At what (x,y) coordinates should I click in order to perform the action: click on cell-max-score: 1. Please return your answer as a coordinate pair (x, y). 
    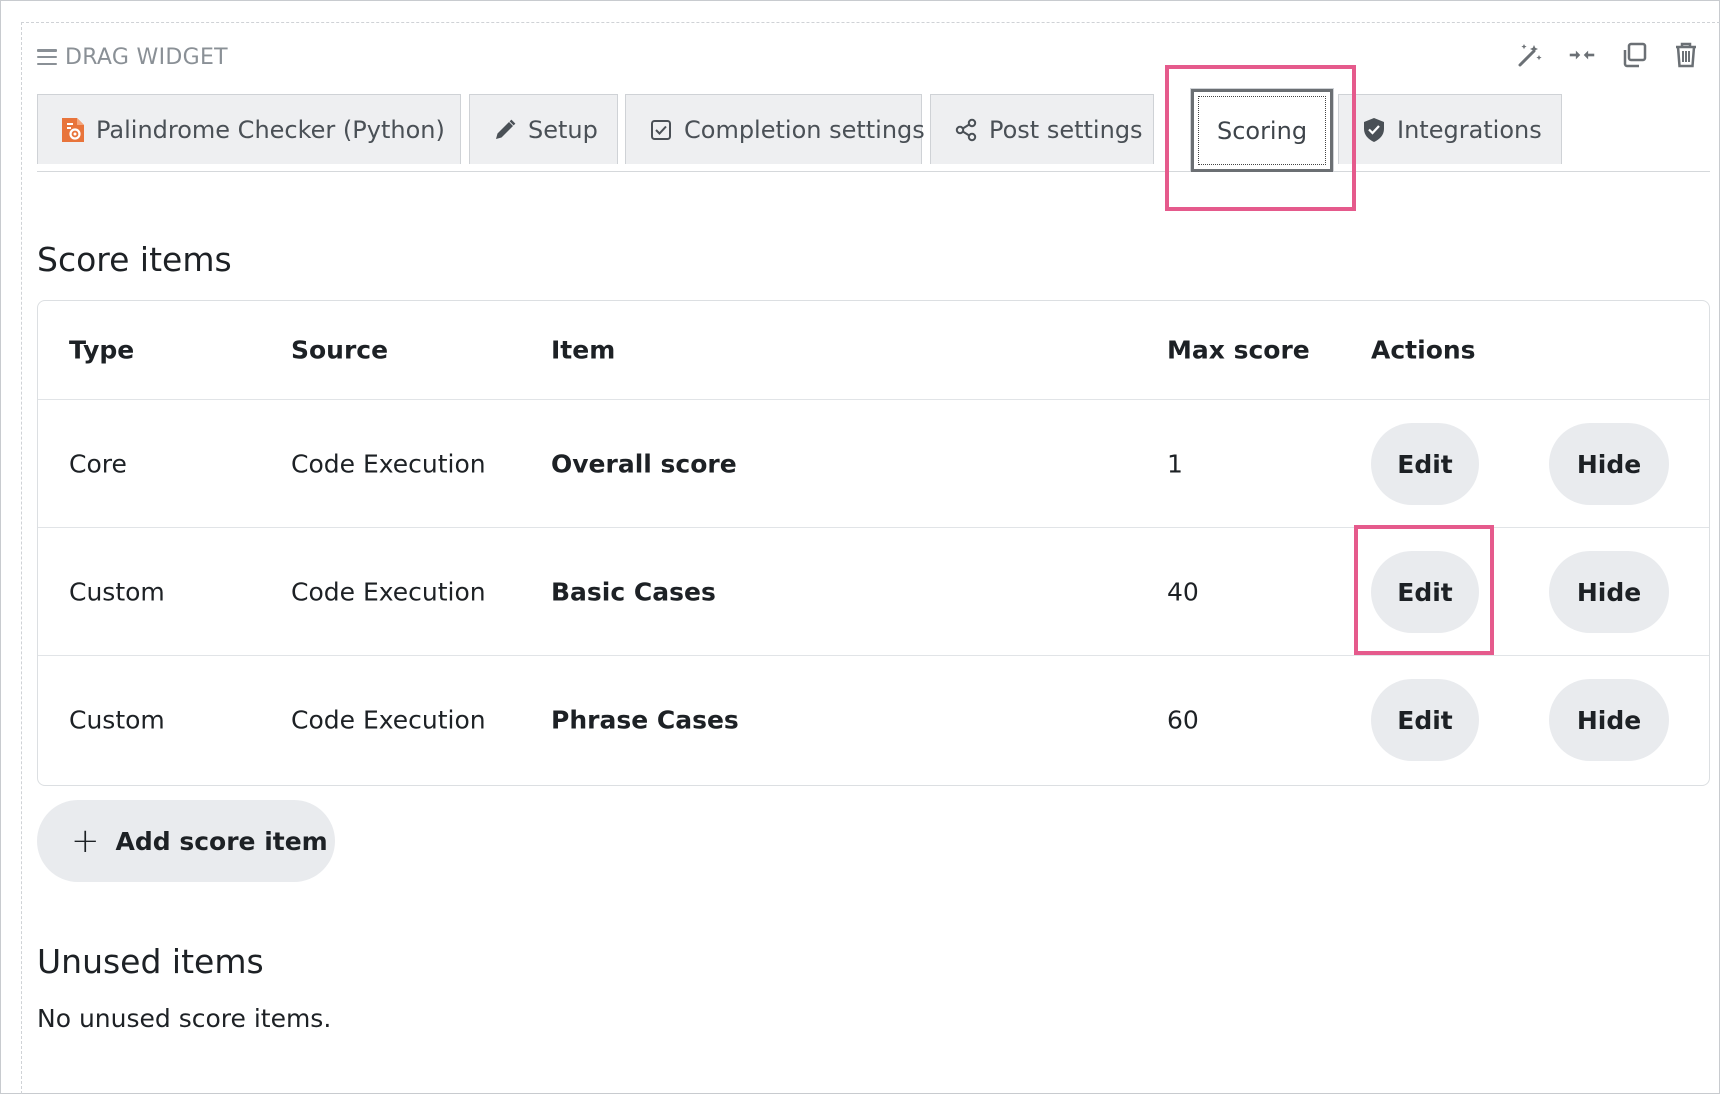
    Looking at the image, I should click on (1175, 463).